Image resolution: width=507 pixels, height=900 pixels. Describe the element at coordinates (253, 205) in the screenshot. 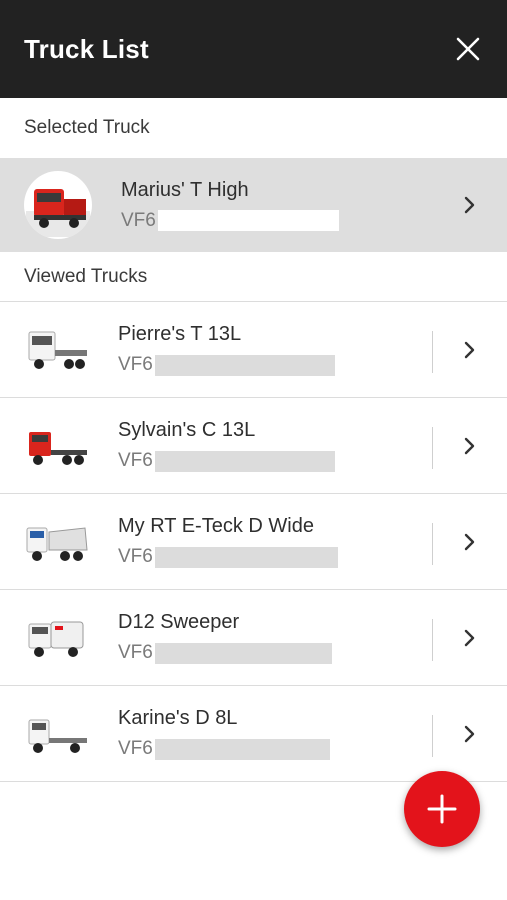

I see `selected-truck-row: Marius' T High VF6` at that location.